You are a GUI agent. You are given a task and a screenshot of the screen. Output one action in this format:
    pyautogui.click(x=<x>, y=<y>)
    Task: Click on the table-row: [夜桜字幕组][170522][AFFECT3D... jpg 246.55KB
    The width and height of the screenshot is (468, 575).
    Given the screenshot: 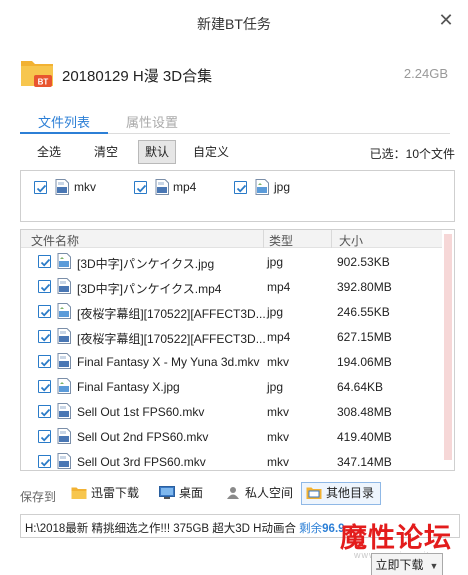 What is the action you would take?
    pyautogui.click(x=232, y=311)
    